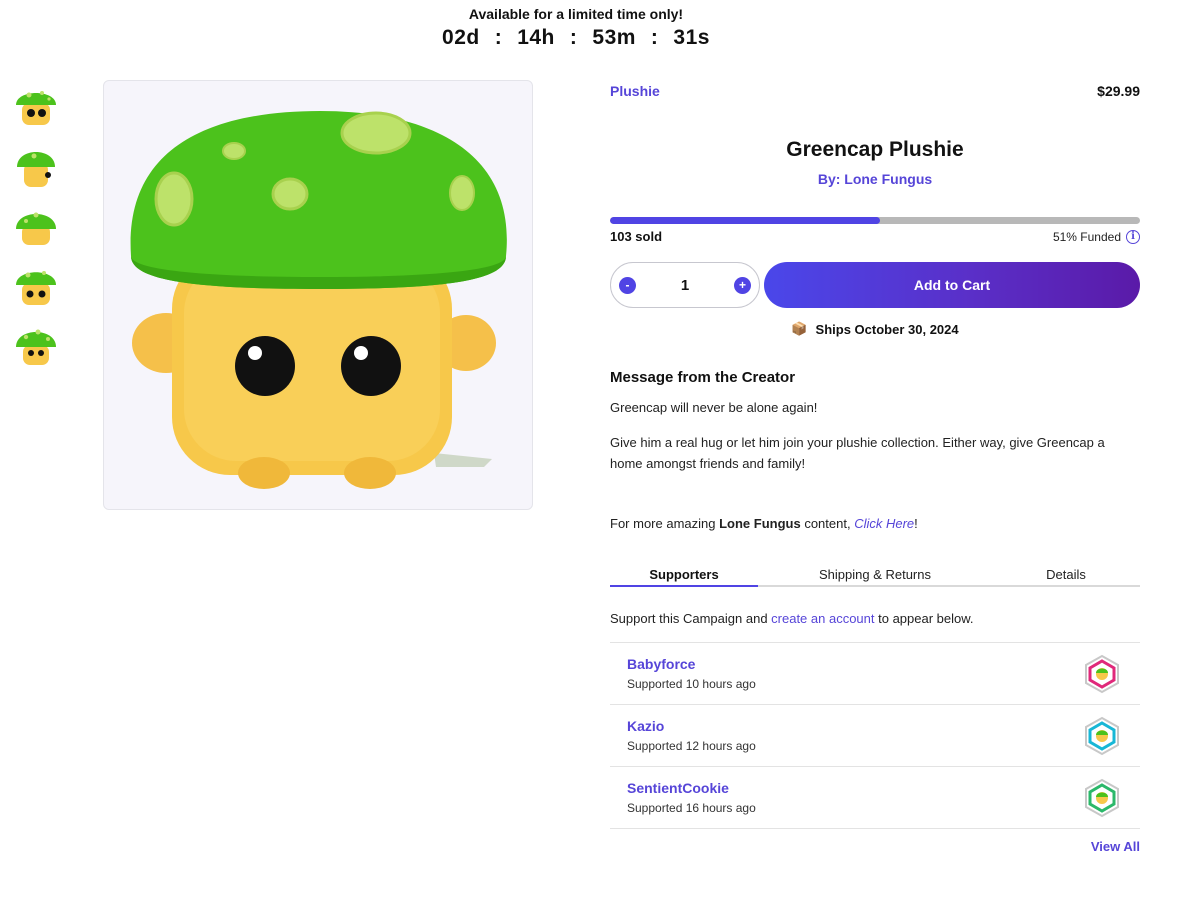 The image size is (1200, 911). I want to click on create-account-link: create an account, so click(822, 618).